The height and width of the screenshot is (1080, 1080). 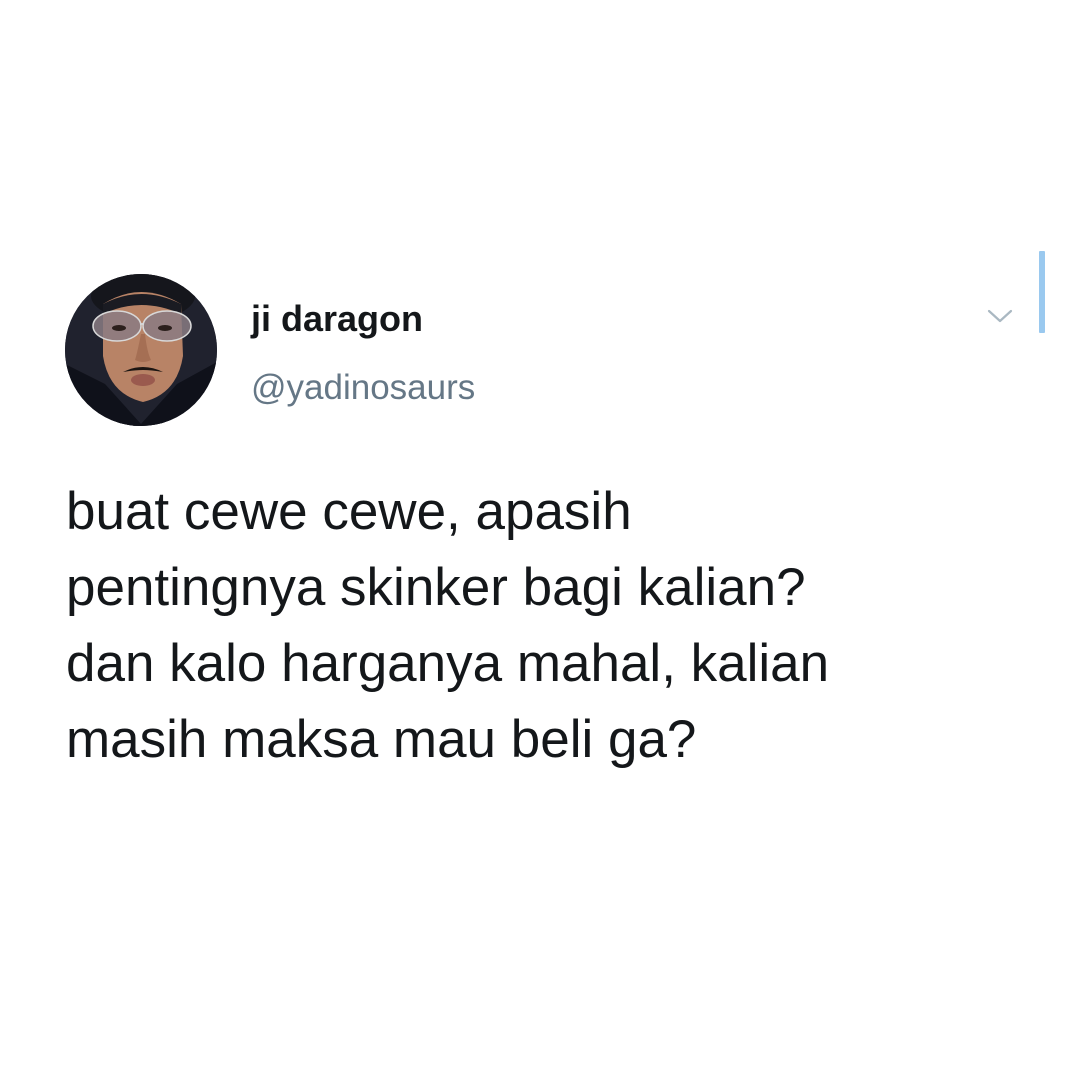 I want to click on tweet-text-line: pentingnya skinker bagi kalian?, so click(x=436, y=587).